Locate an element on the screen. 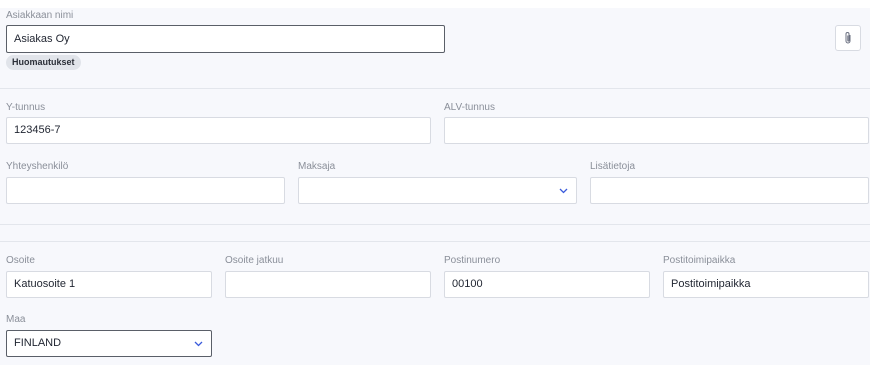  customer-name-input: Asiakas Oy is located at coordinates (225, 39).